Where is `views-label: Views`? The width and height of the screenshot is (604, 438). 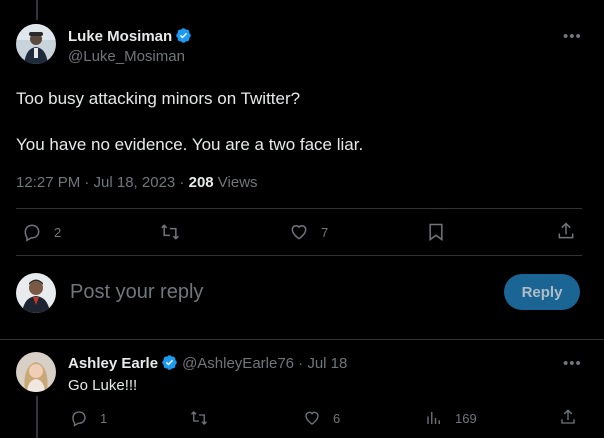 views-label: Views is located at coordinates (235, 182).